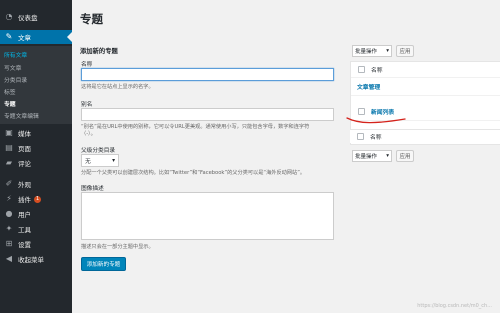 This screenshot has height=313, width=500. What do you see at coordinates (87, 105) in the screenshot?
I see `slug-label: 别名` at bounding box center [87, 105].